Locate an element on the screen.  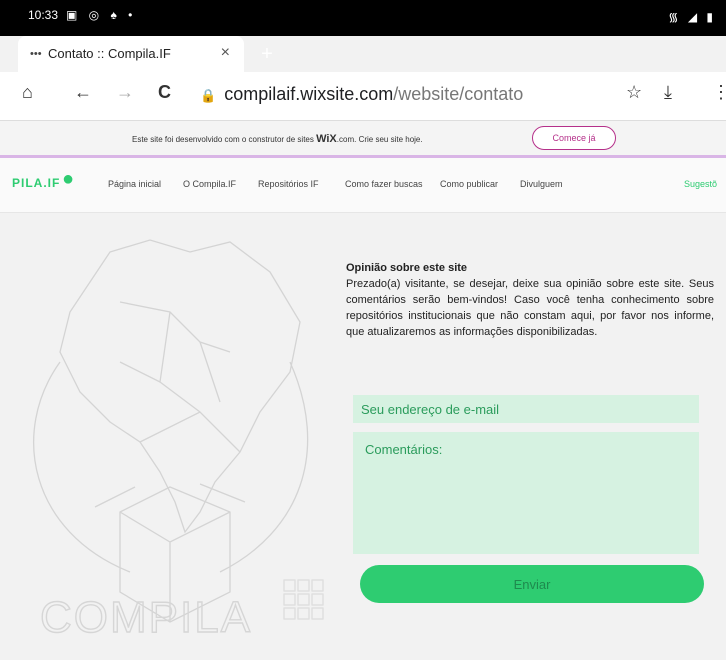
nav-about: O Compila.IF is located at coordinates (209, 184).